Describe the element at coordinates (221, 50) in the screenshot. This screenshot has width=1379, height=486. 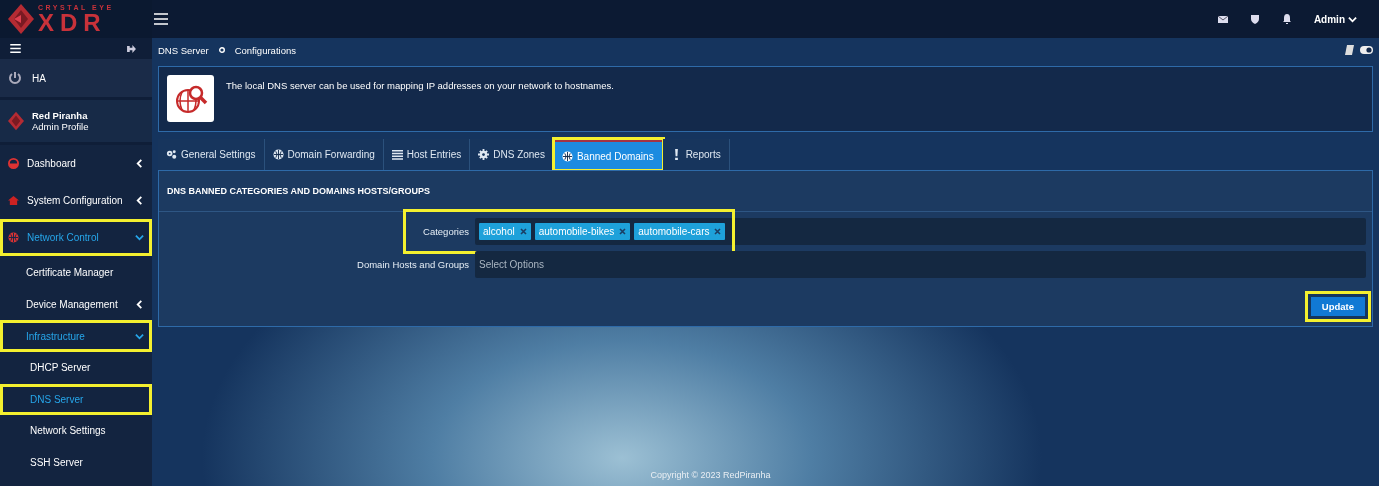
I see `circle-icon` at that location.